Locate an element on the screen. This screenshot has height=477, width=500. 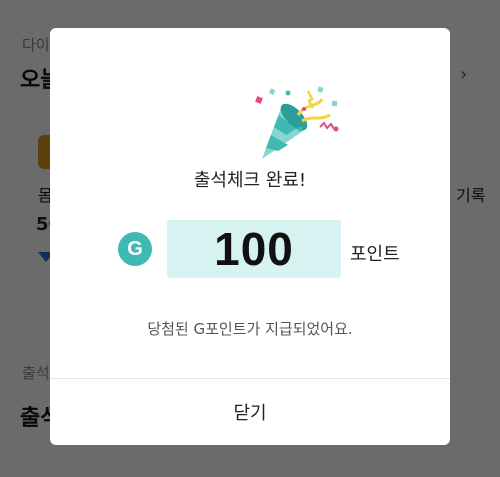
dialog-title: 출석체크 완료! is located at coordinates (250, 180).